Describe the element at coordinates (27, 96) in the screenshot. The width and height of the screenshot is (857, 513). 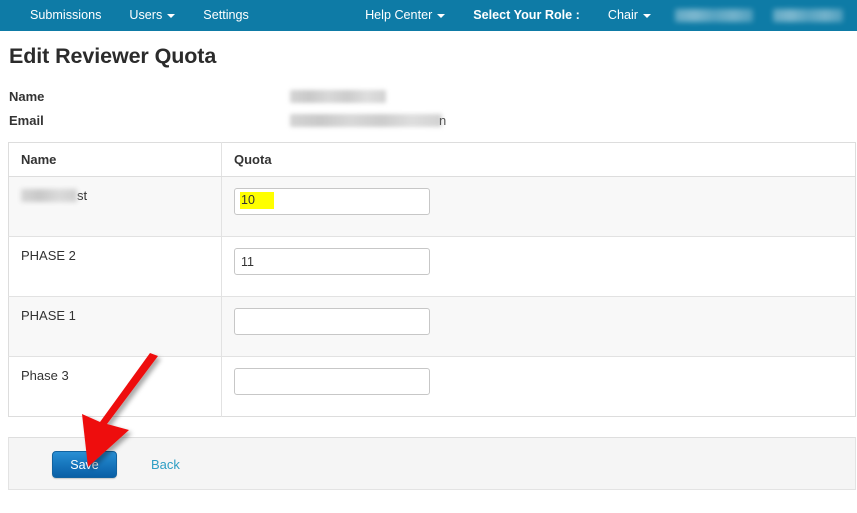
I see `reviewer-name-label: Name` at that location.